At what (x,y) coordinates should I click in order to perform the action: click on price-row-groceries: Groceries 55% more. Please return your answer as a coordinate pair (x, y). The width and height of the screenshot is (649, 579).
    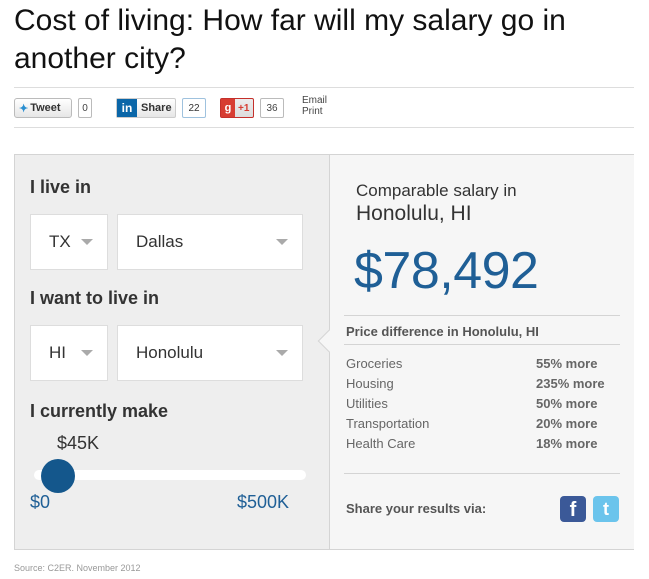
    Looking at the image, I should click on (481, 366).